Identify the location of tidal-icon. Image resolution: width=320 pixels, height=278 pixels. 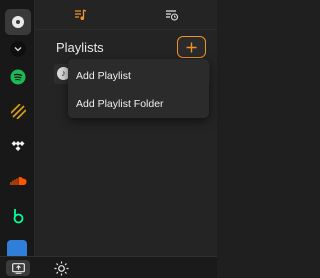
(18, 146).